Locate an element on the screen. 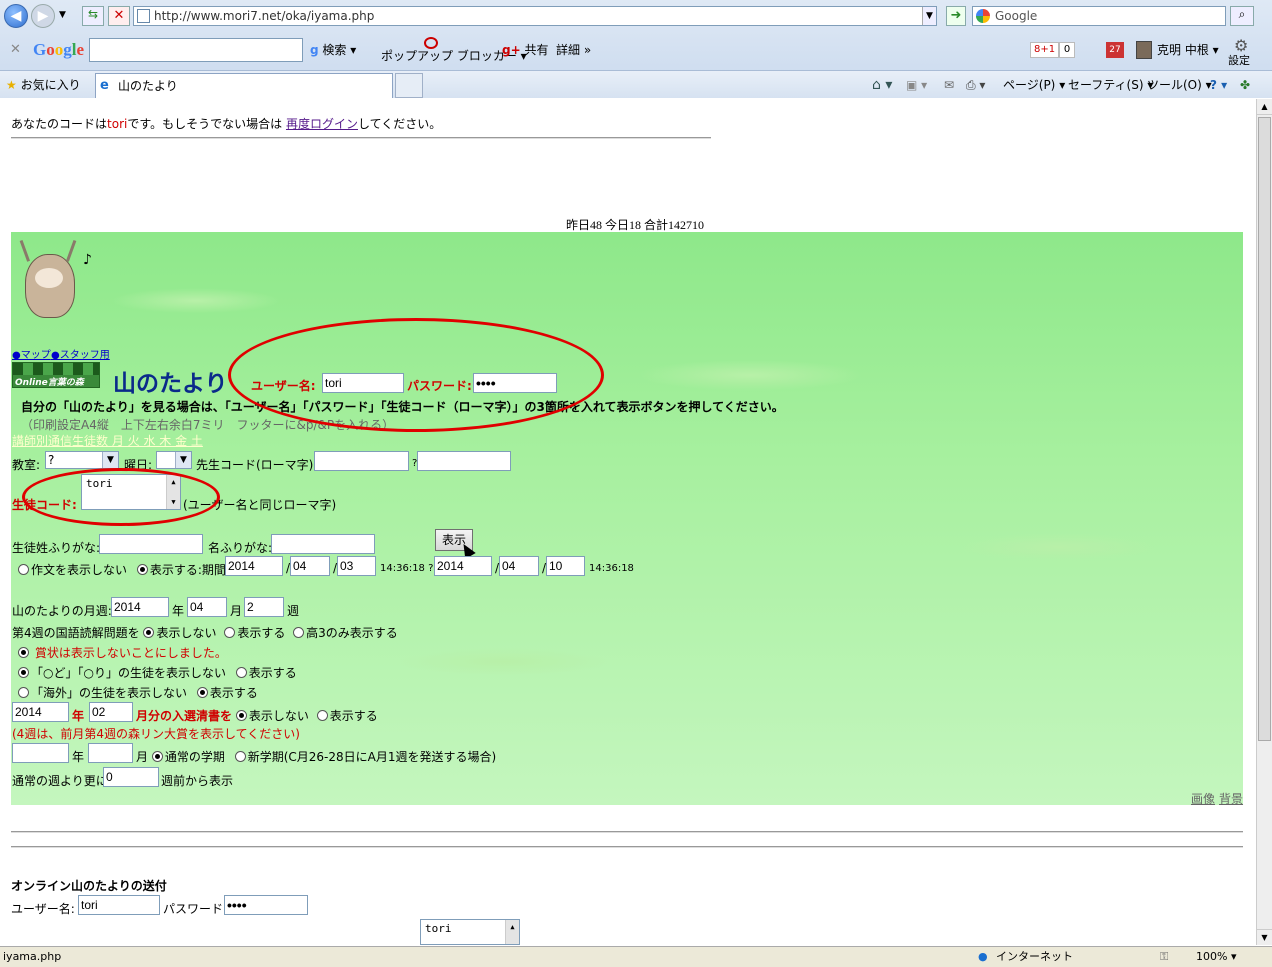  q4-high3-radio is located at coordinates (299, 632).